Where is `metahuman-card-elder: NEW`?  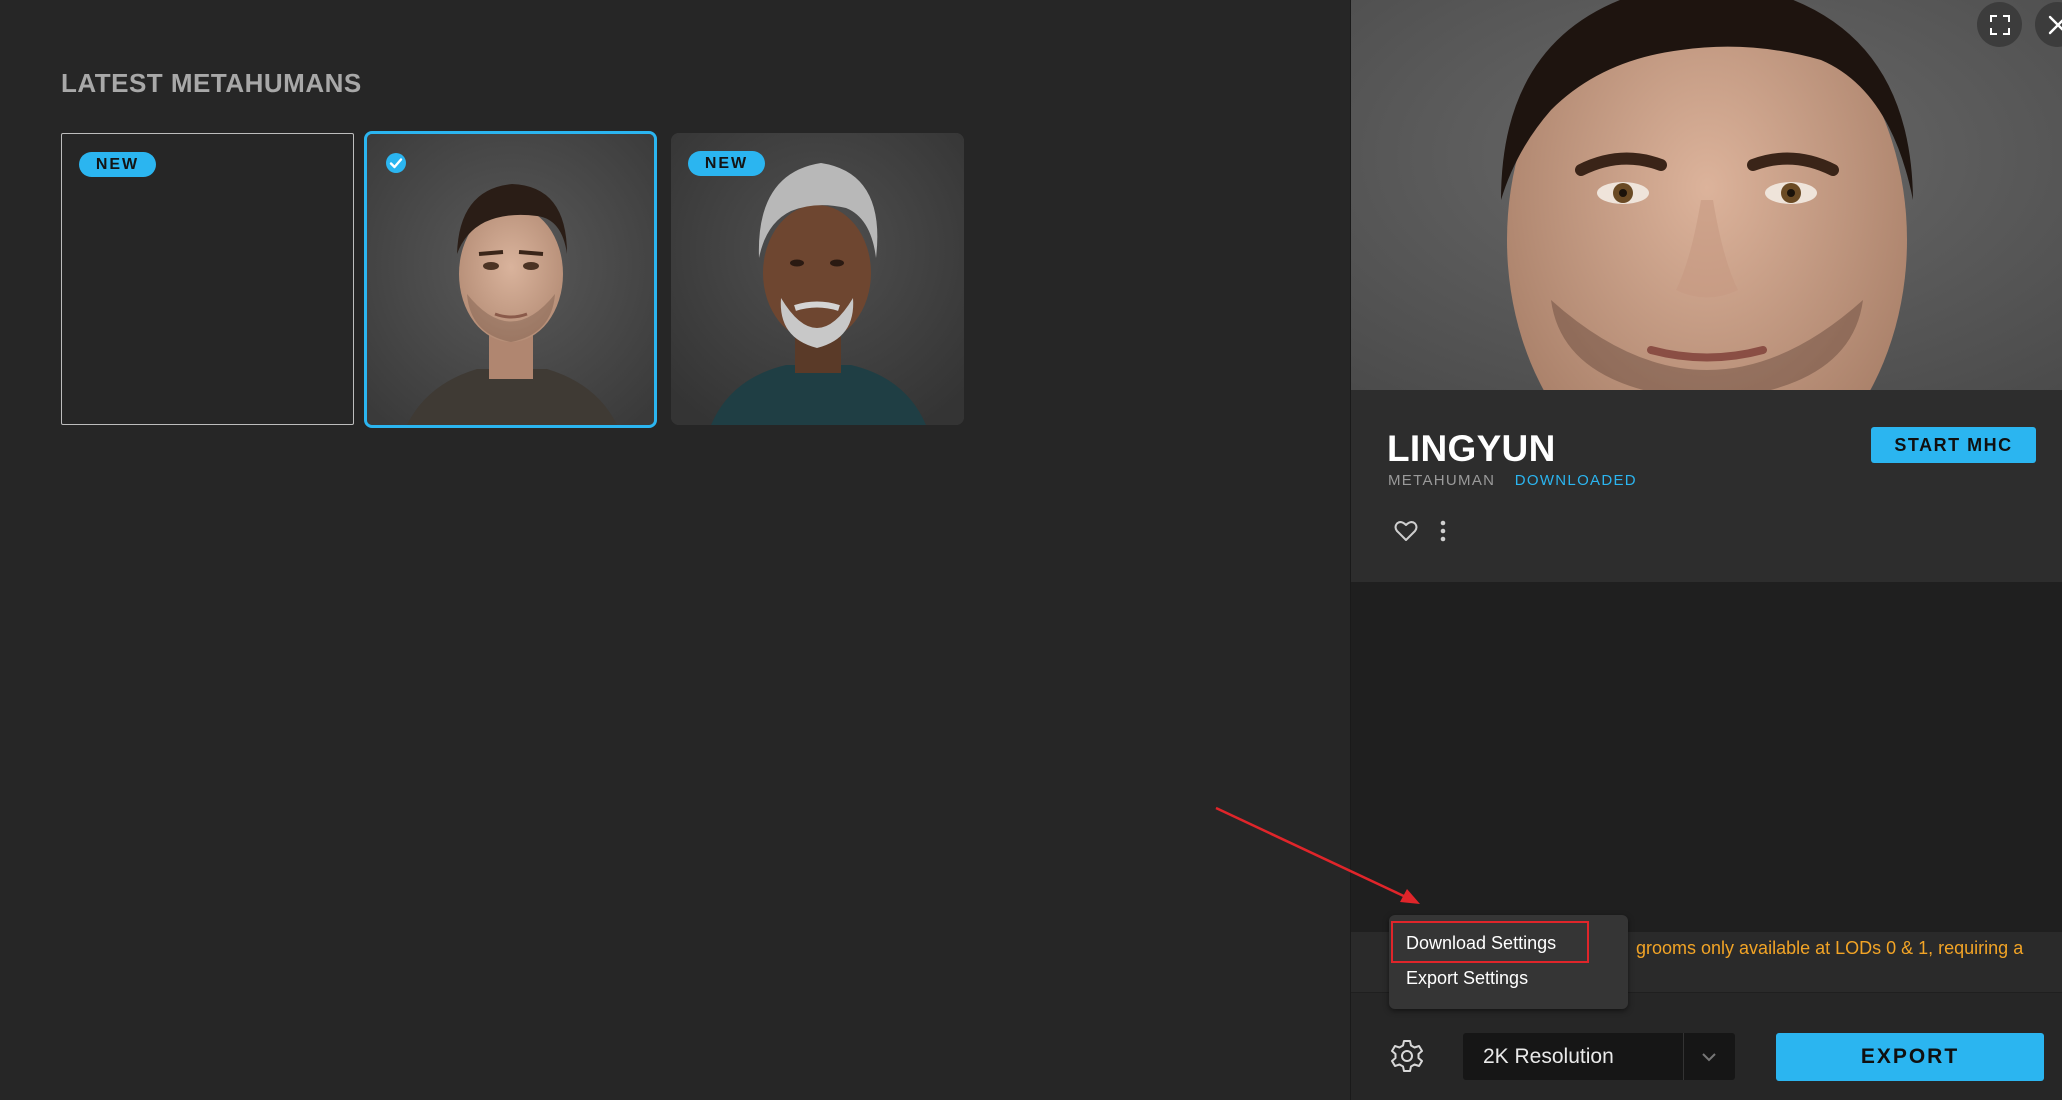 metahuman-card-elder: NEW is located at coordinates (817, 279).